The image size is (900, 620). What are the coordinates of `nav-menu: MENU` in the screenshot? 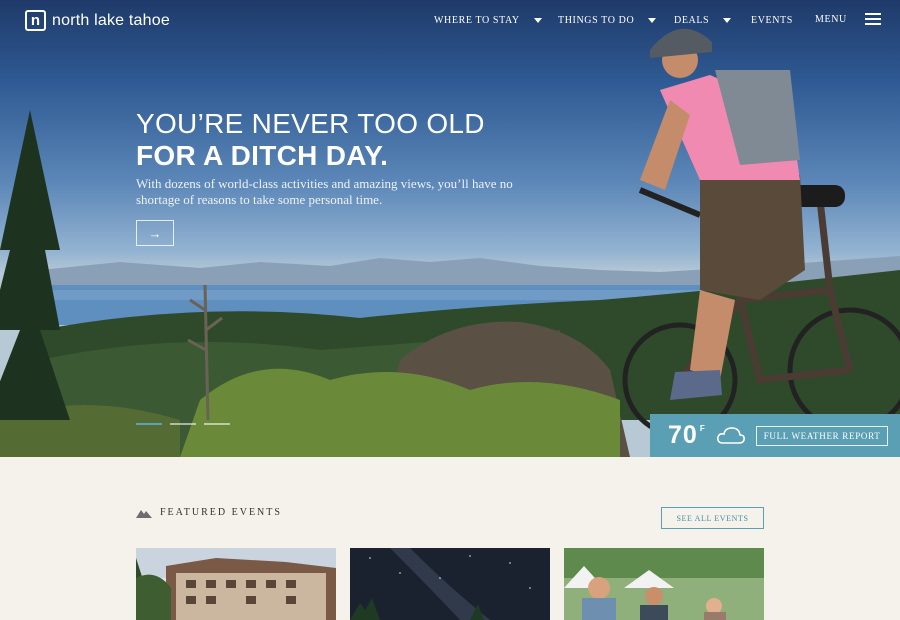 It's located at (848, 19).